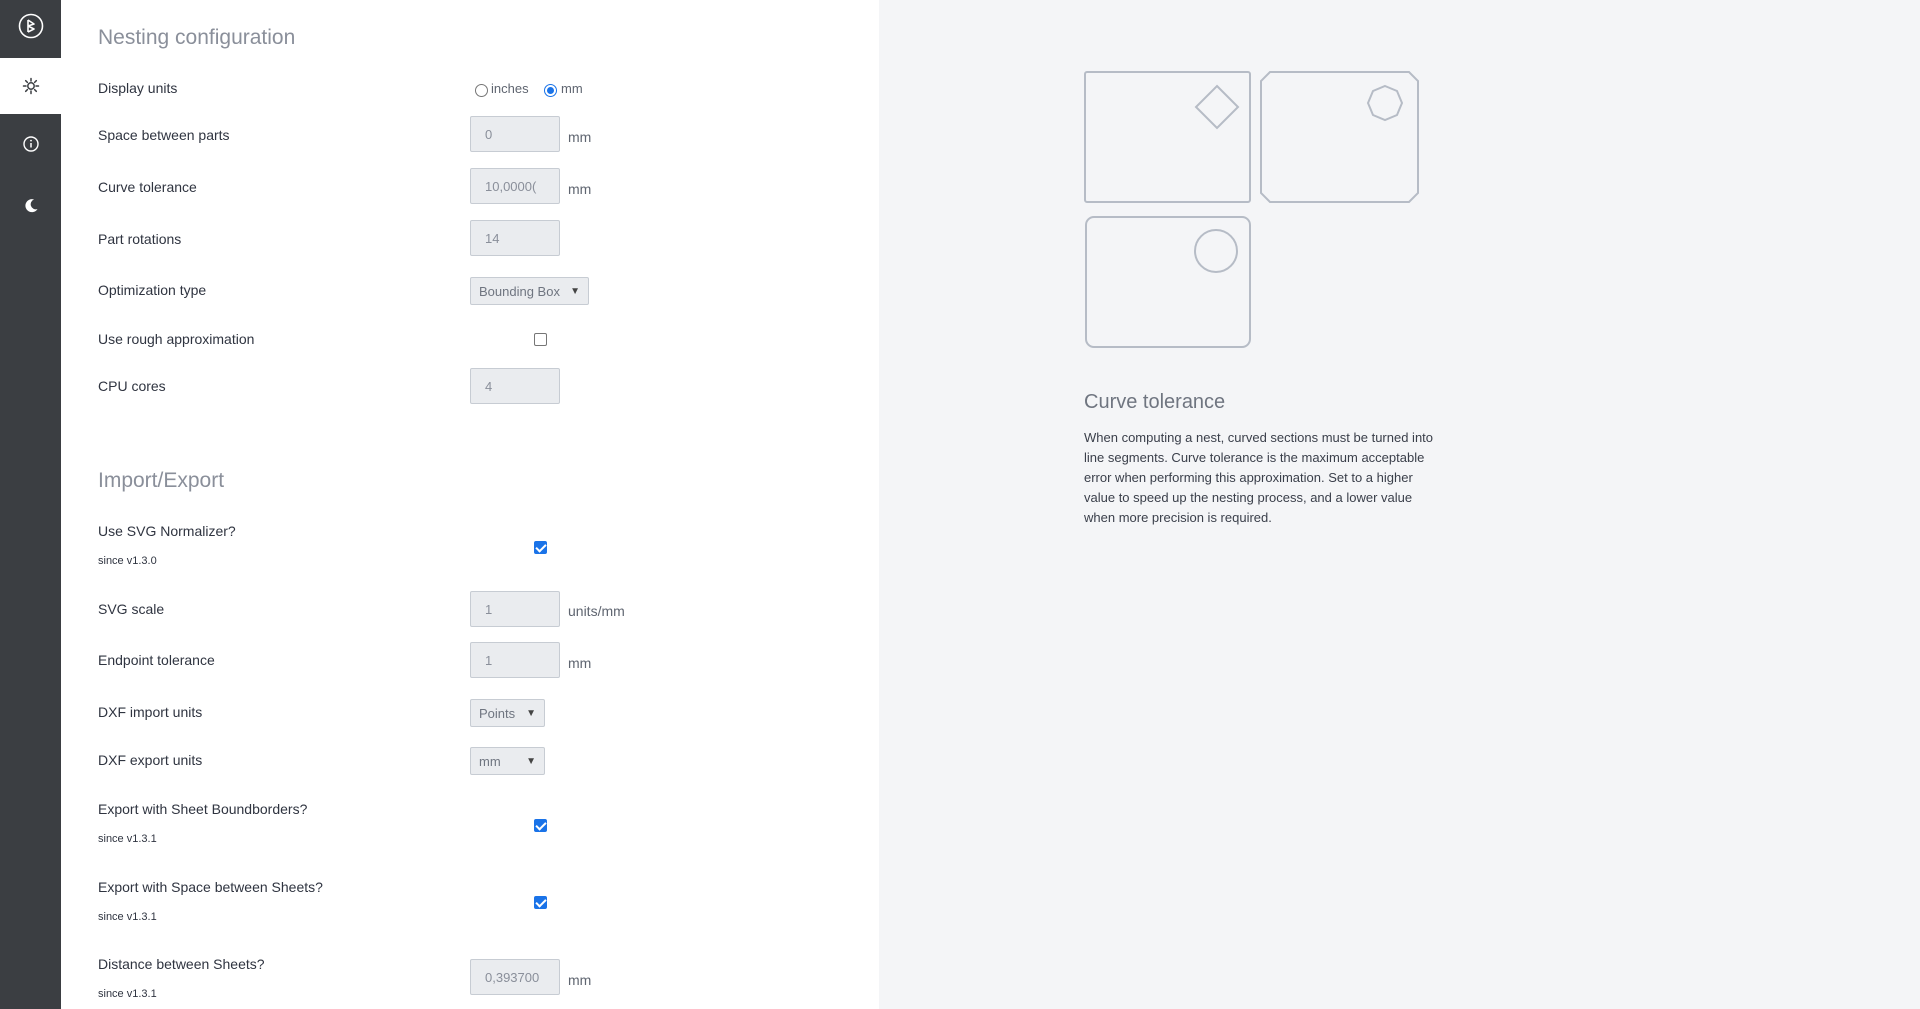  Describe the element at coordinates (150, 760) in the screenshot. I see `dxf-export-units-label: DXF export units` at that location.